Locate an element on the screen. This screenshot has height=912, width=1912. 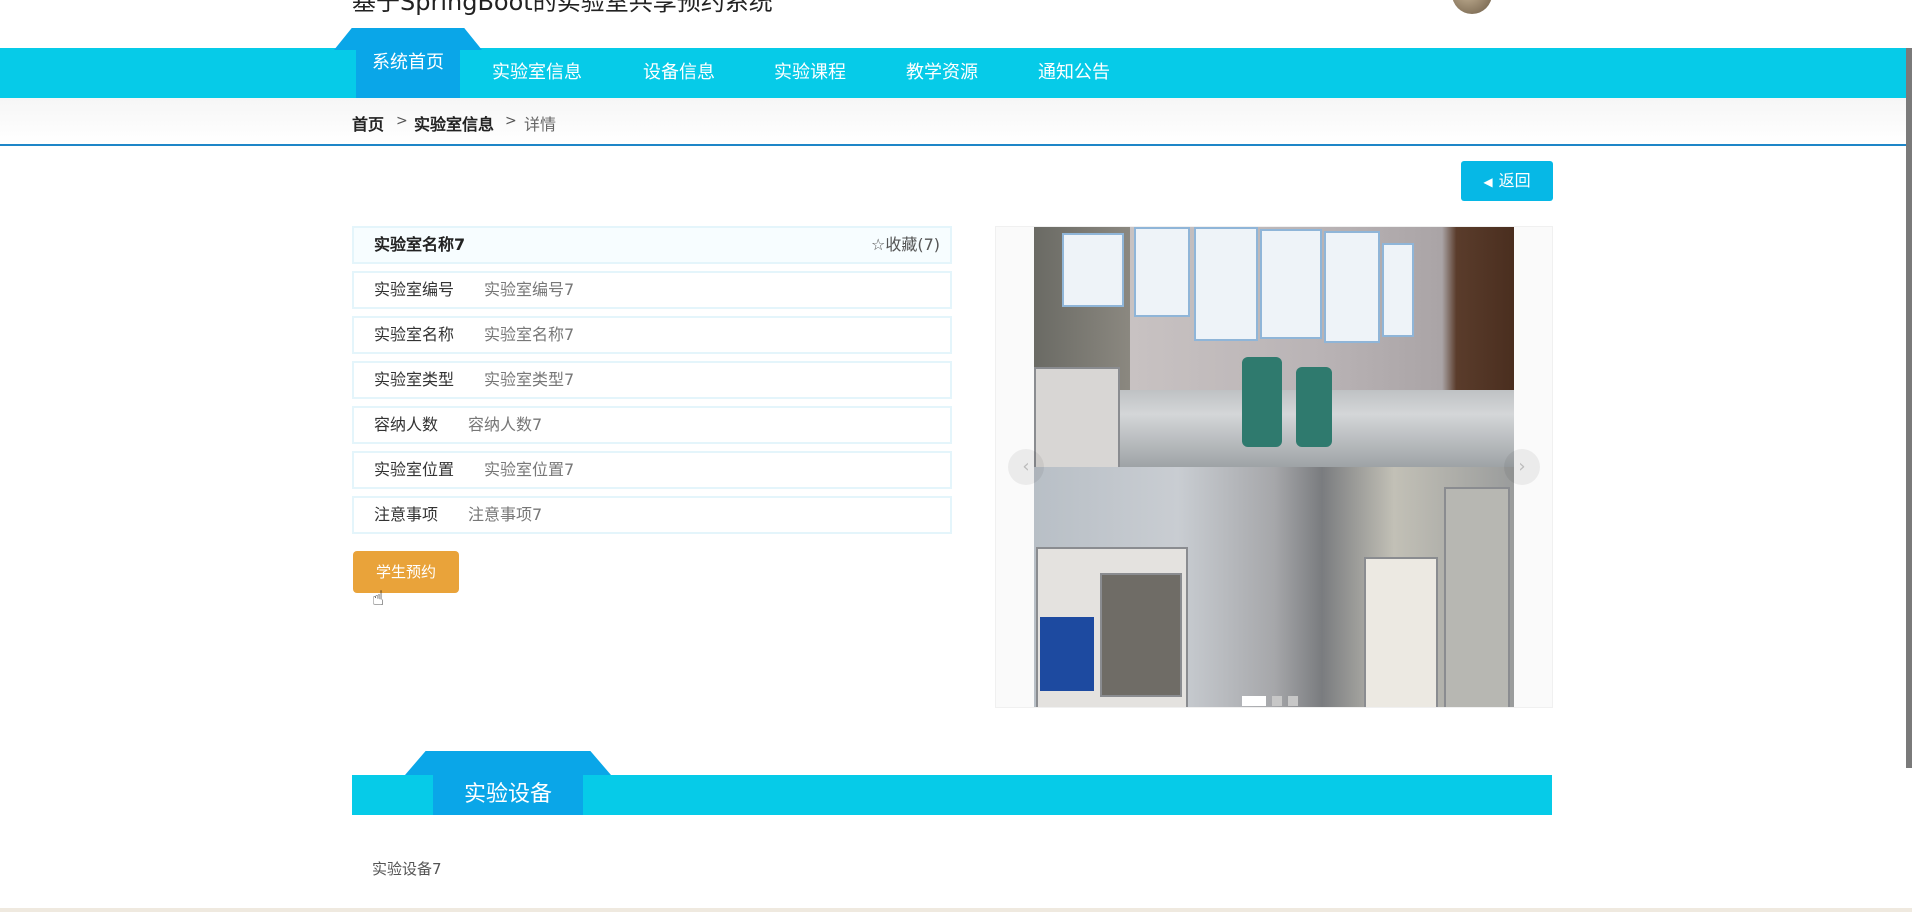
caret-left-icon: ◀ is located at coordinates (1488, 182).